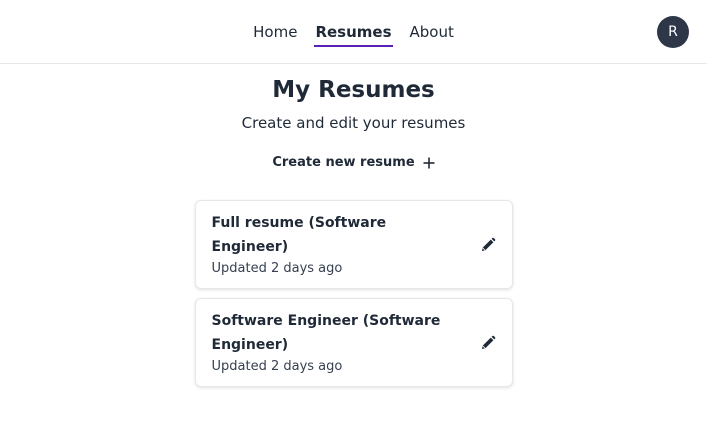 This screenshot has width=707, height=425. I want to click on nav-home-link: Home, so click(275, 32).